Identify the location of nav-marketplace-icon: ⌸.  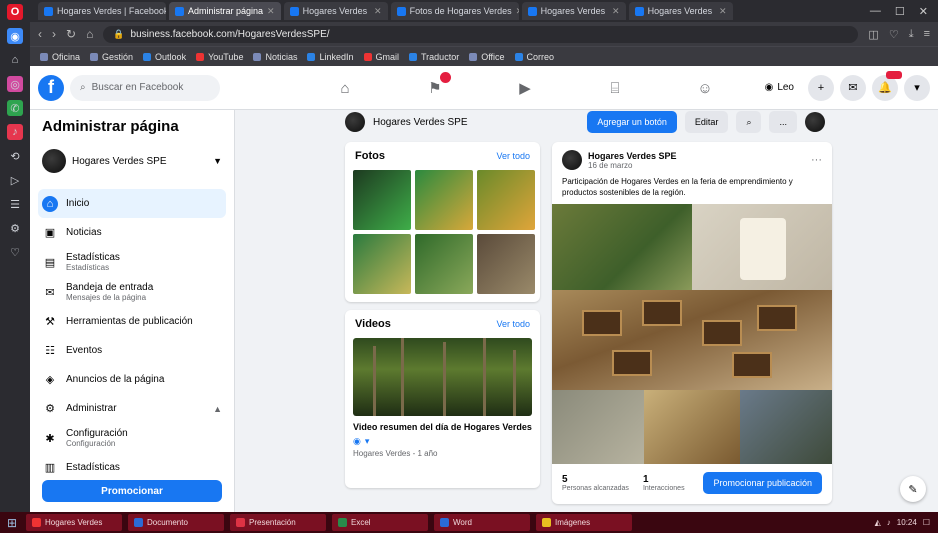
(615, 88).